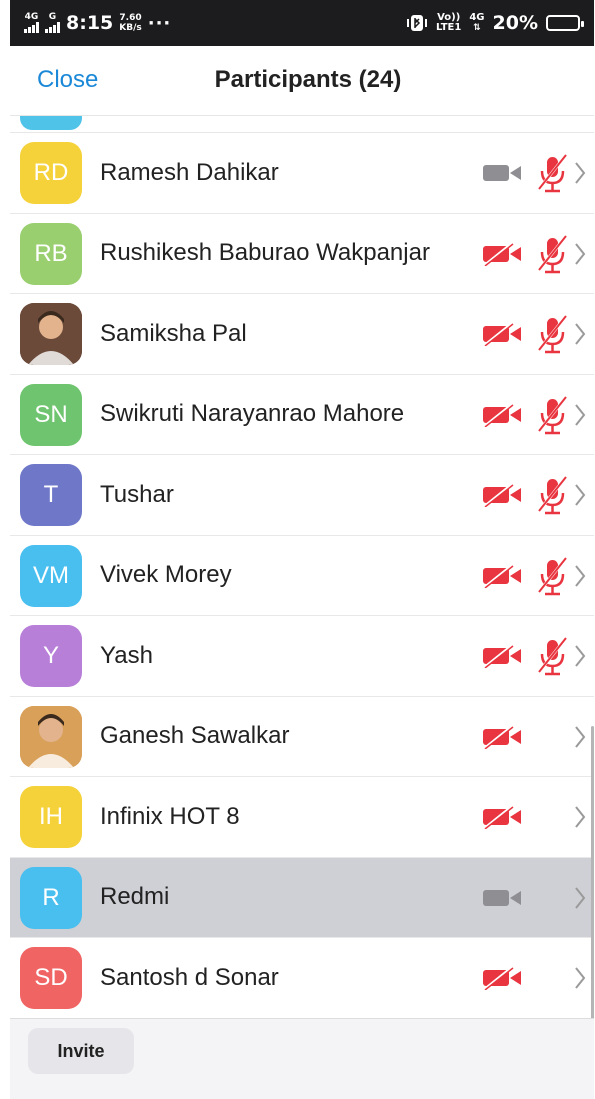 The width and height of the screenshot is (595, 1099). I want to click on avatar-initials: SD, so click(51, 977).